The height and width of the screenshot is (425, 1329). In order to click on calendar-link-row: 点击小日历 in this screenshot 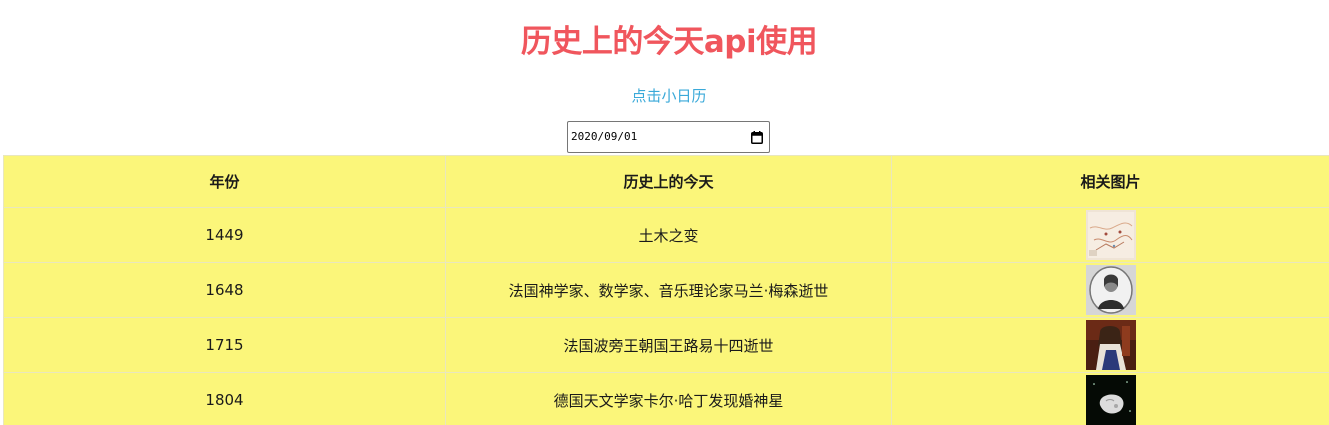, I will do `click(664, 96)`.